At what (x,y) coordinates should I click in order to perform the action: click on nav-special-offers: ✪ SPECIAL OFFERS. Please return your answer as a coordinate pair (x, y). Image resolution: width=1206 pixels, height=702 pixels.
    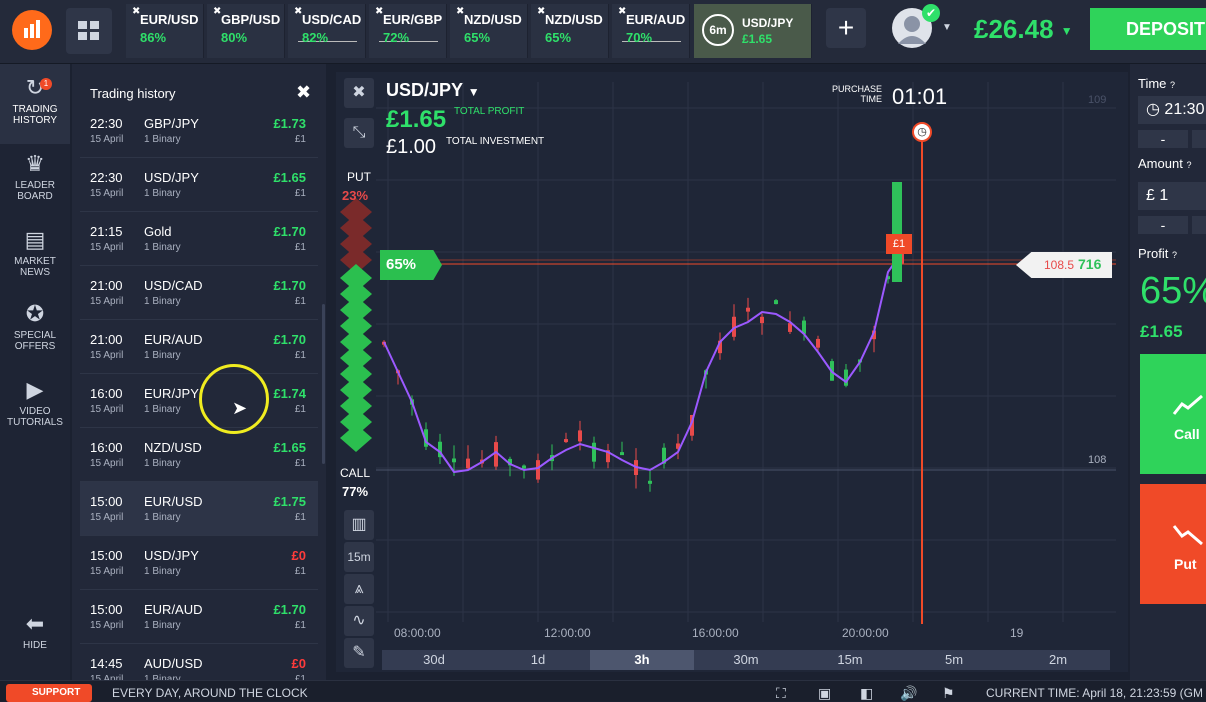
    Looking at the image, I should click on (35, 327).